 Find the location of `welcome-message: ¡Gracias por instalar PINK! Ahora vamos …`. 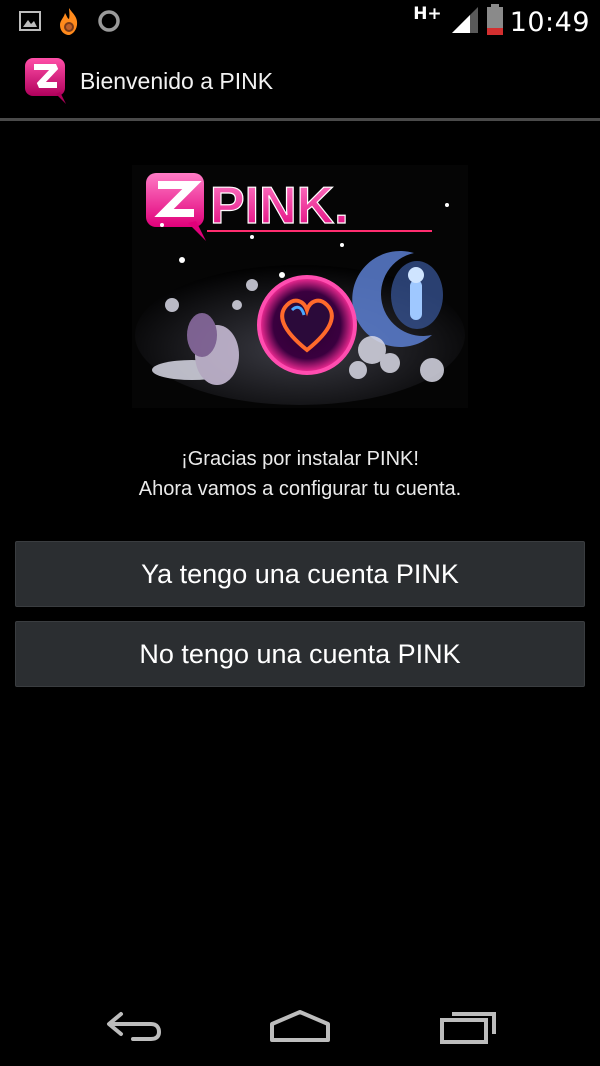

welcome-message: ¡Gracias por instalar PINK! Ahora vamos … is located at coordinates (300, 474).